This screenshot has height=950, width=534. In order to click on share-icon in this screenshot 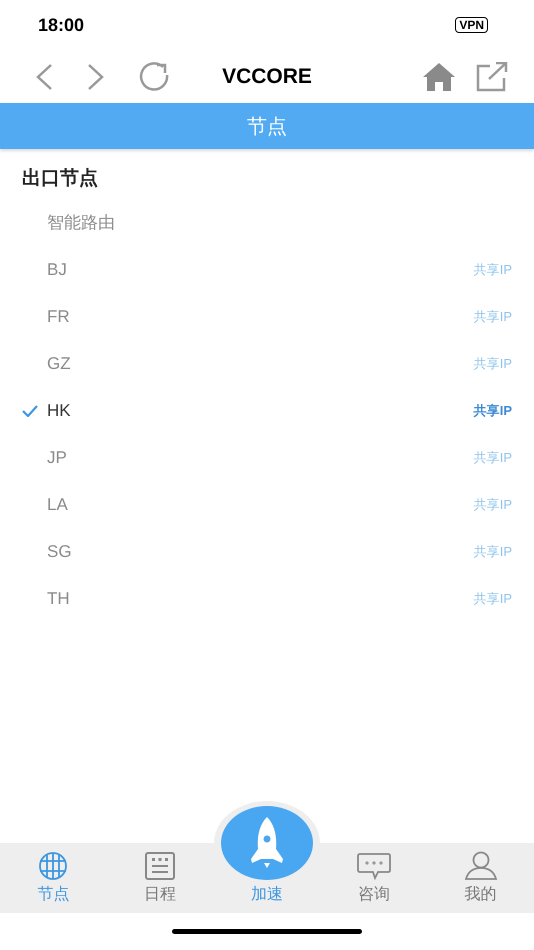, I will do `click(492, 77)`.